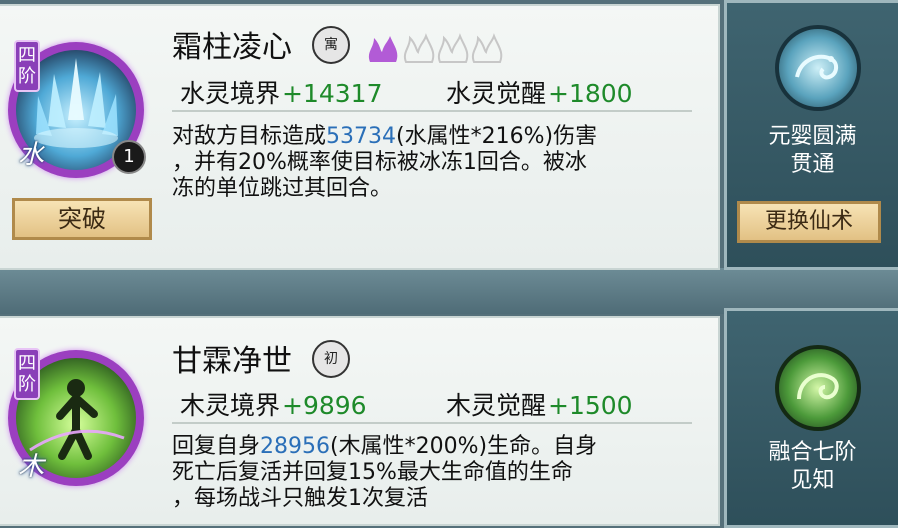 This screenshot has height=528, width=898. I want to click on awaken-stat: 水灵觉醒+1800, so click(539, 93).